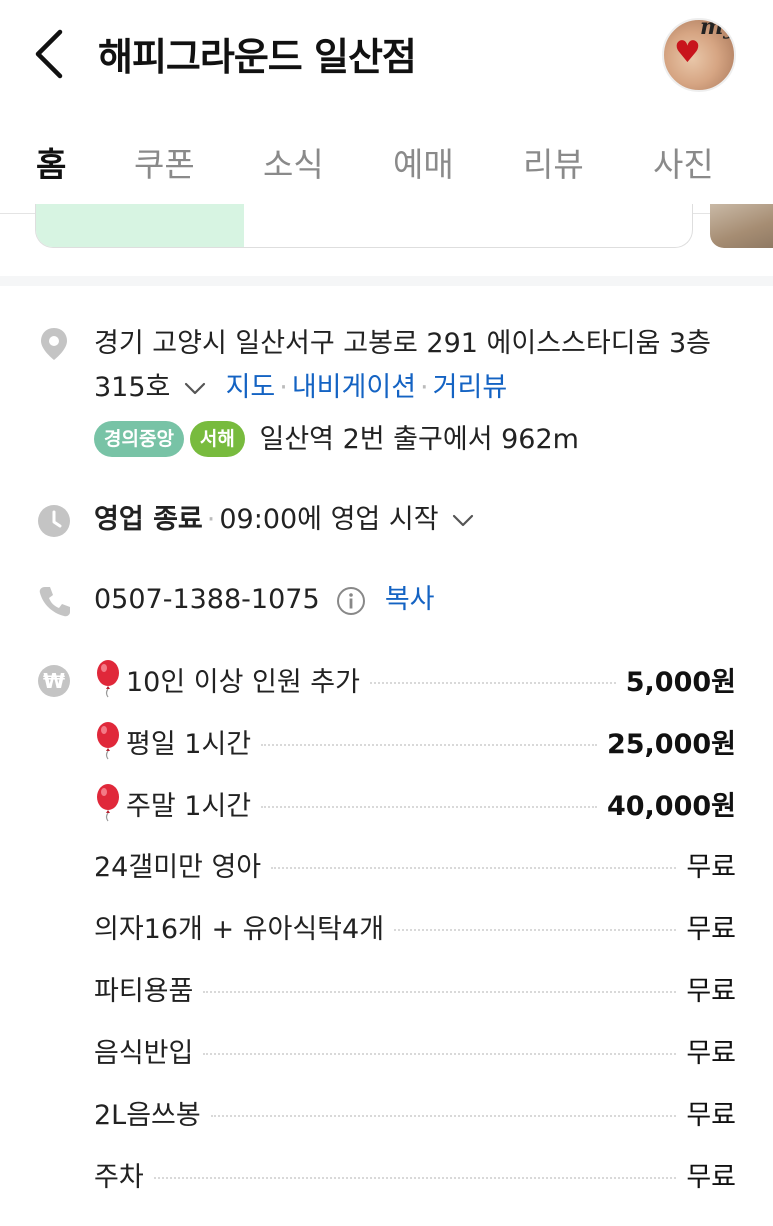 This screenshot has width=773, height=1226. What do you see at coordinates (243, 682) in the screenshot?
I see `price-label: 10인 이상 인원 추가` at bounding box center [243, 682].